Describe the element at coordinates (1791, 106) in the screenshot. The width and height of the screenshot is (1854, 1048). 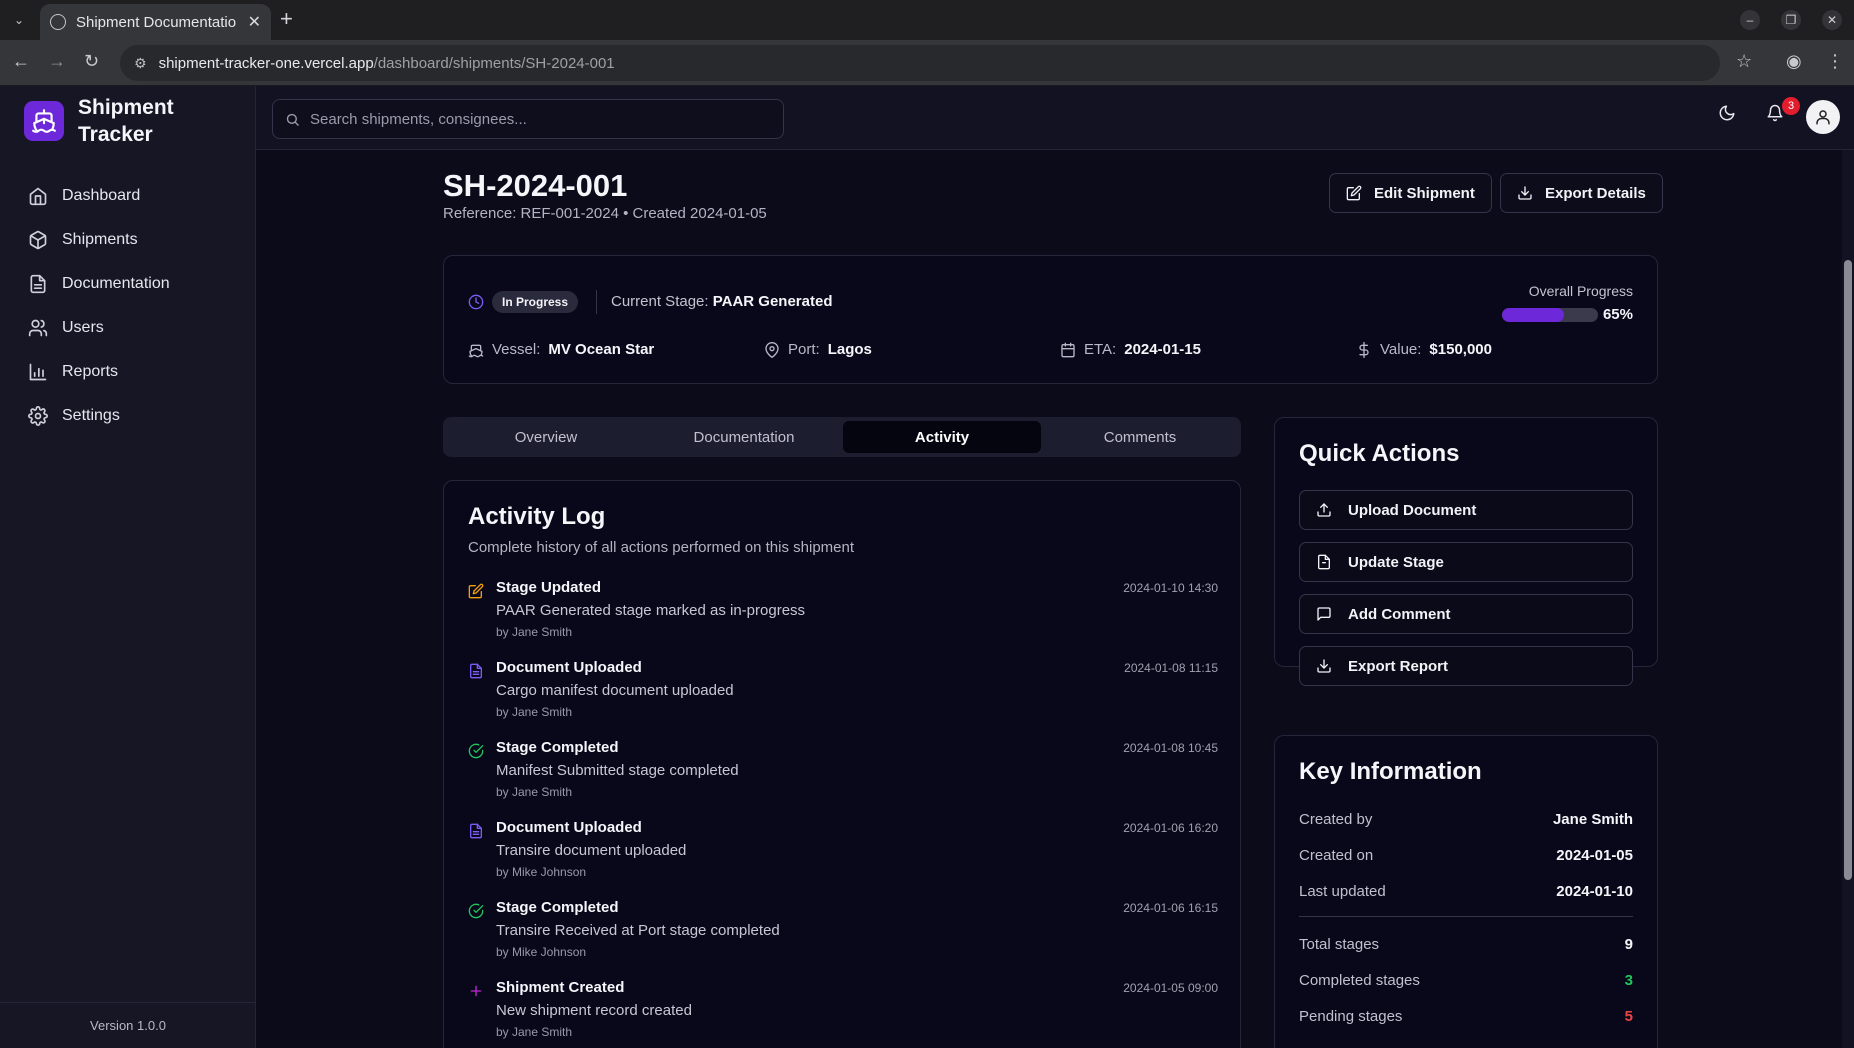
I see `notification-count-badge: 3` at that location.